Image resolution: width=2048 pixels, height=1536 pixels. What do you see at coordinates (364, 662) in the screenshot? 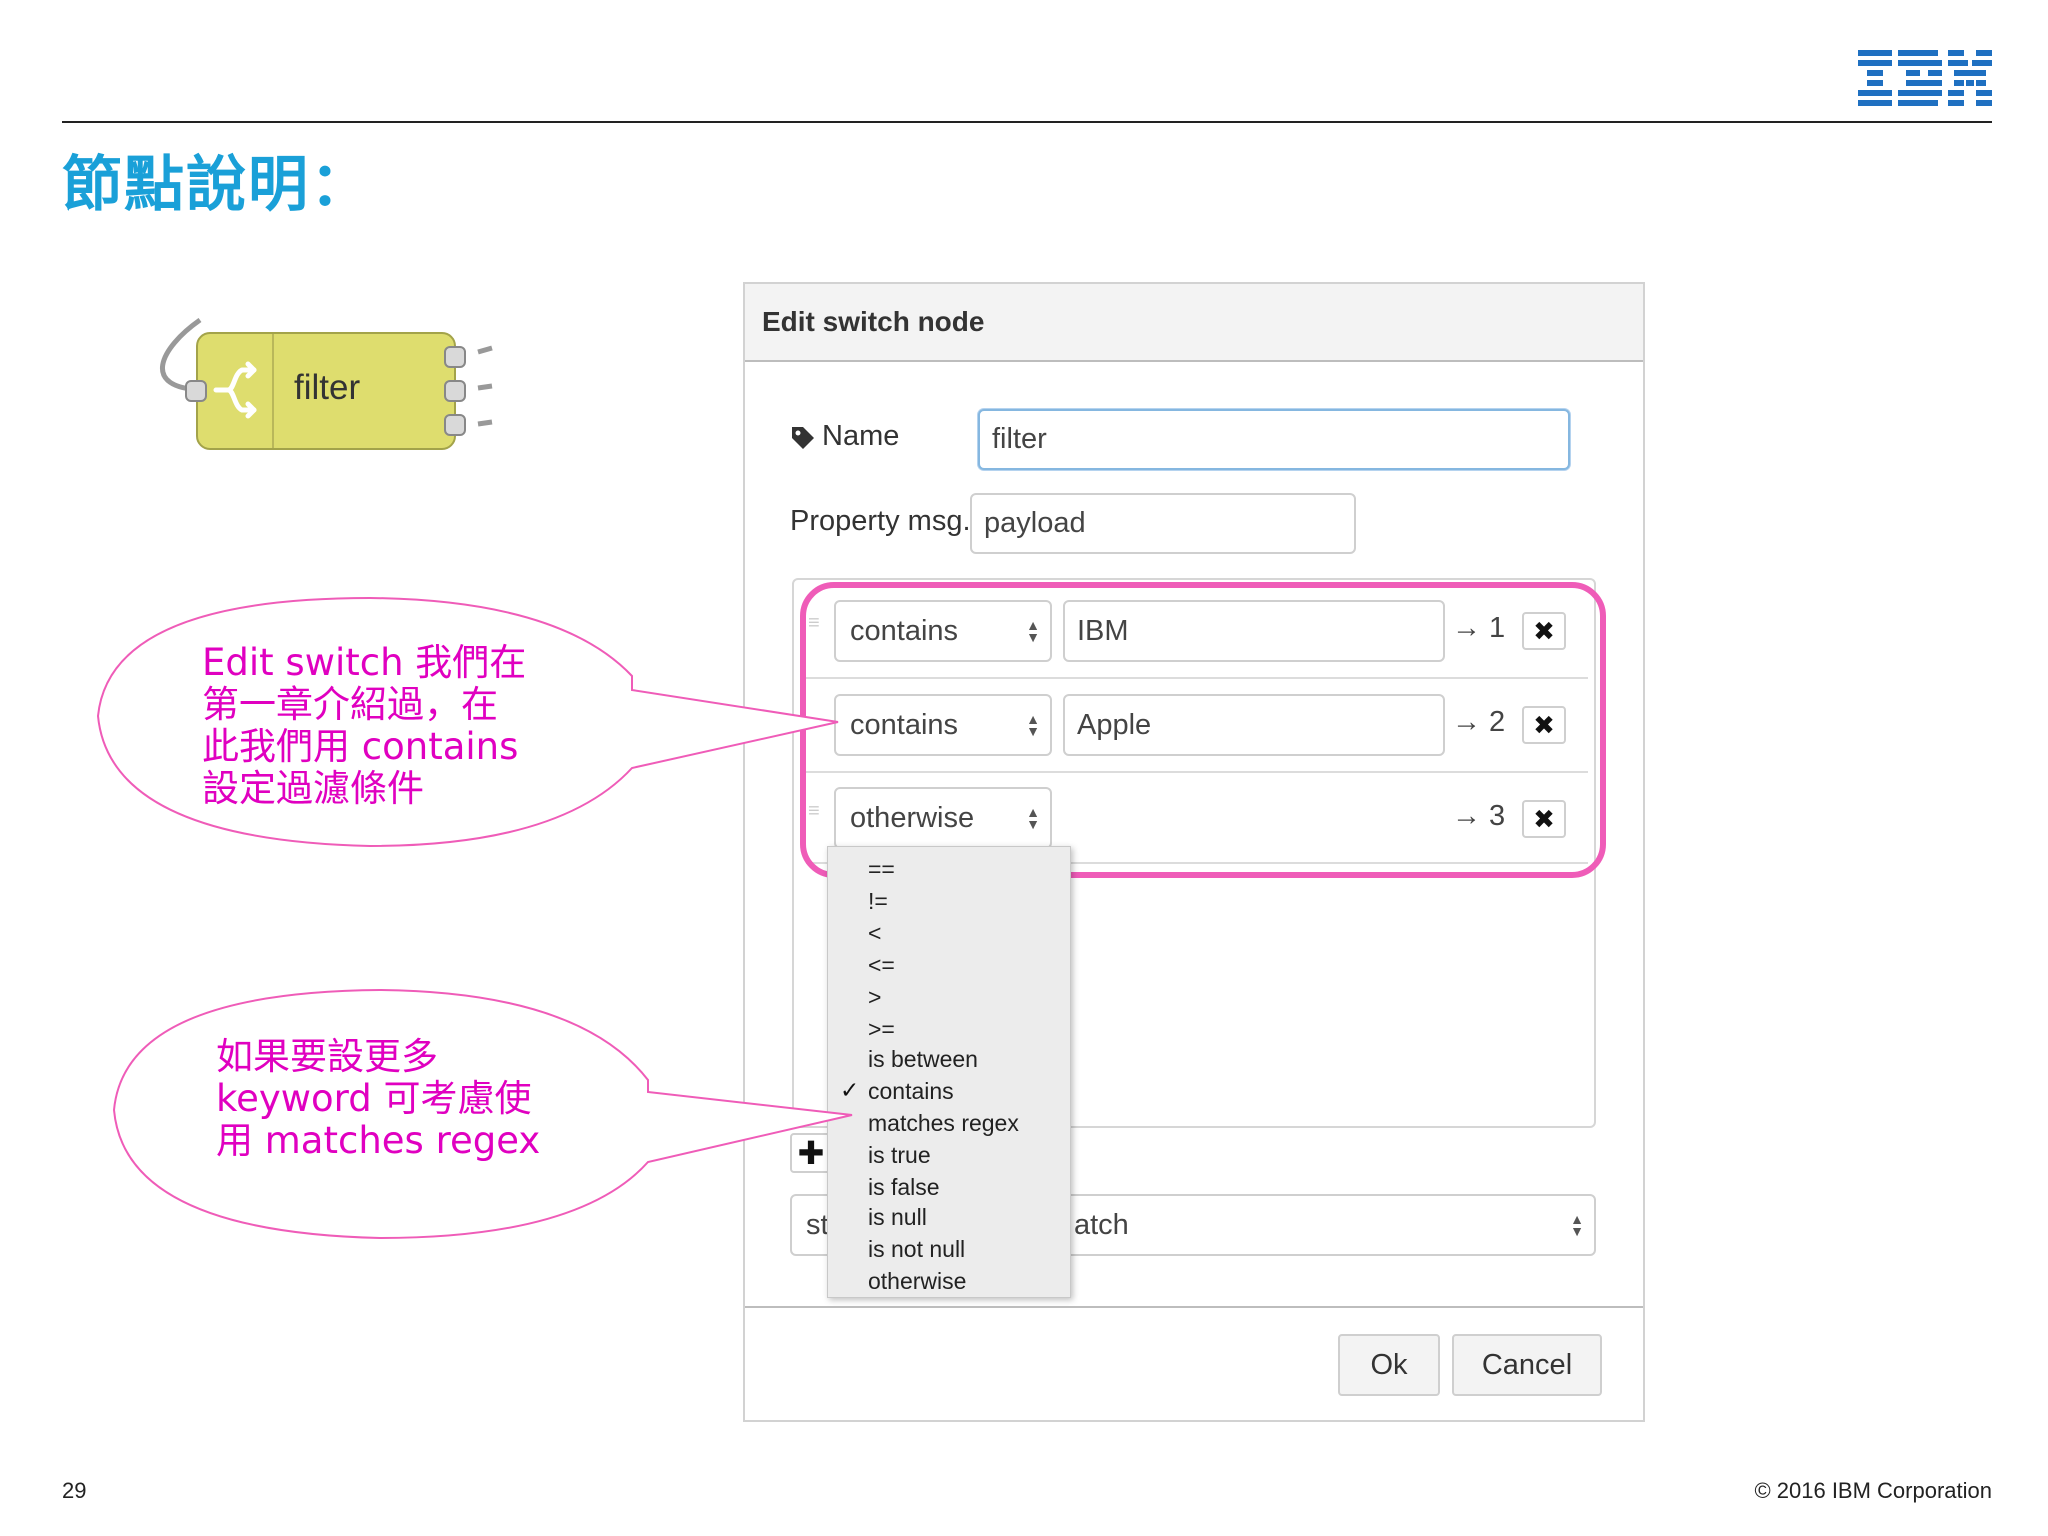
I see `callout-1-line: Edit switch 我們在` at bounding box center [364, 662].